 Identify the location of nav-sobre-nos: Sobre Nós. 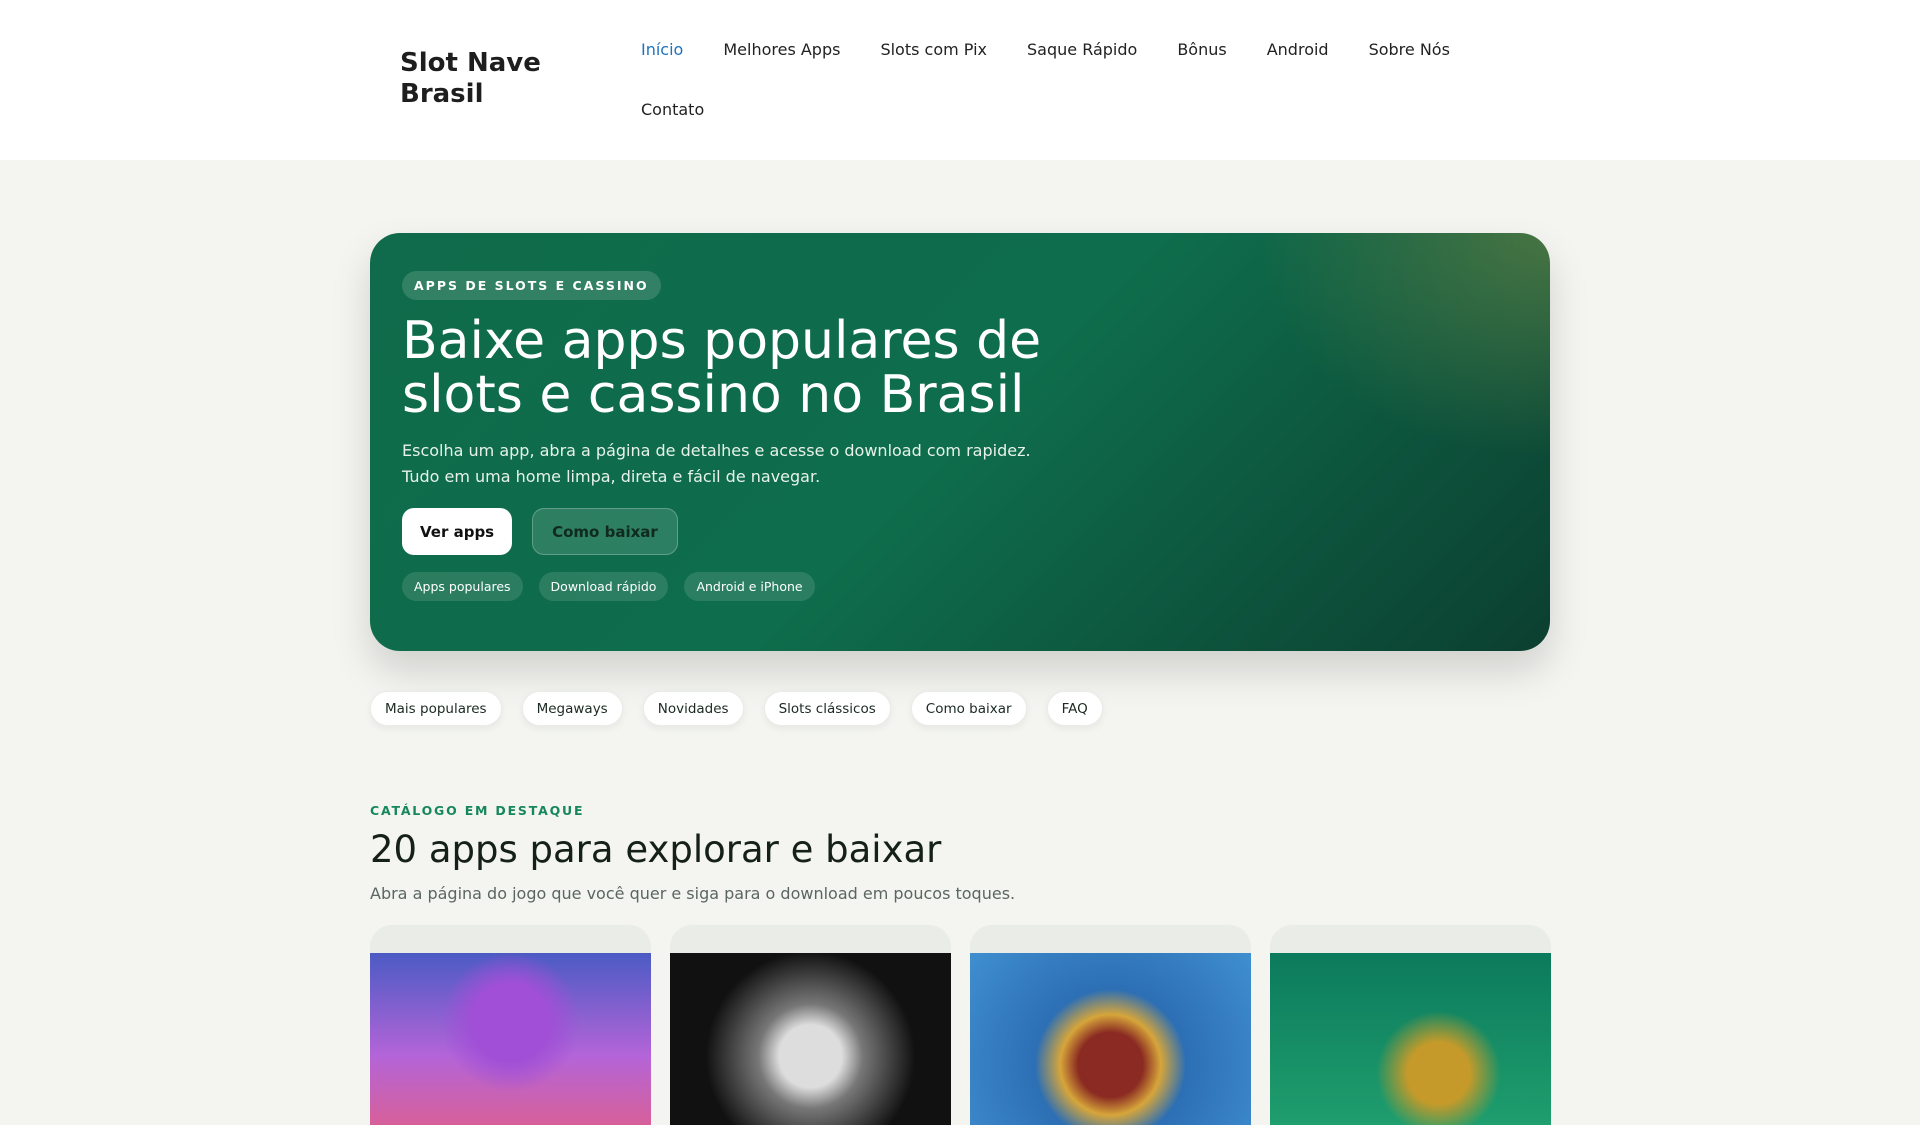
(1409, 50).